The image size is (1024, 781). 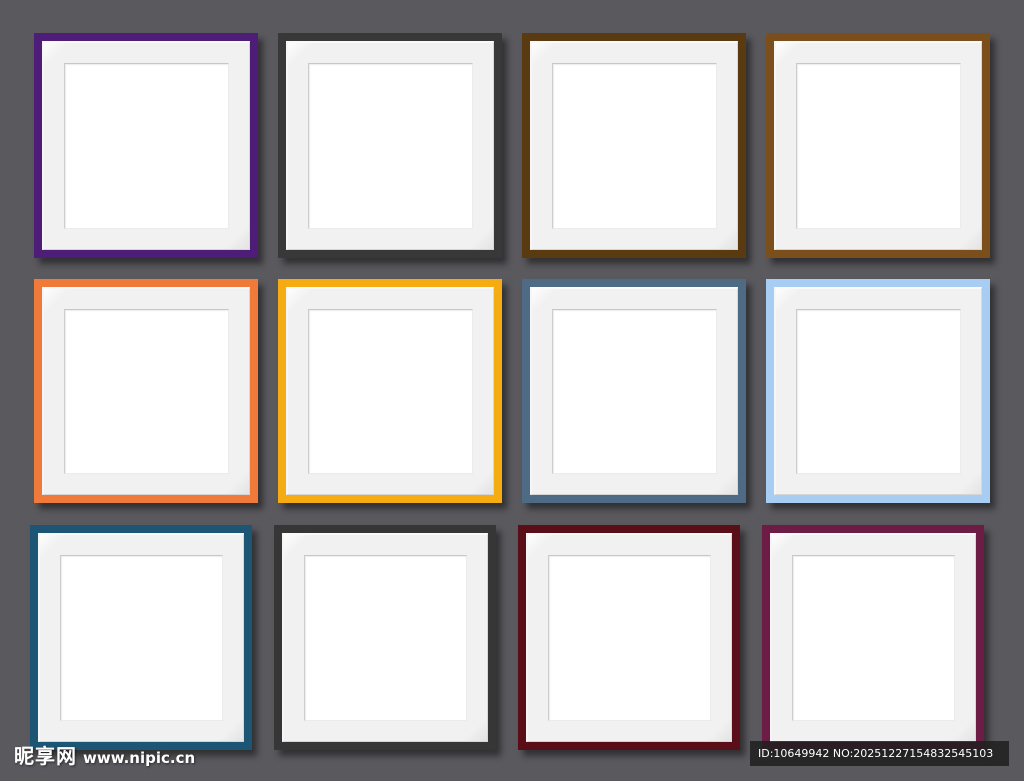 I want to click on frame-dark-brown, so click(x=634, y=145).